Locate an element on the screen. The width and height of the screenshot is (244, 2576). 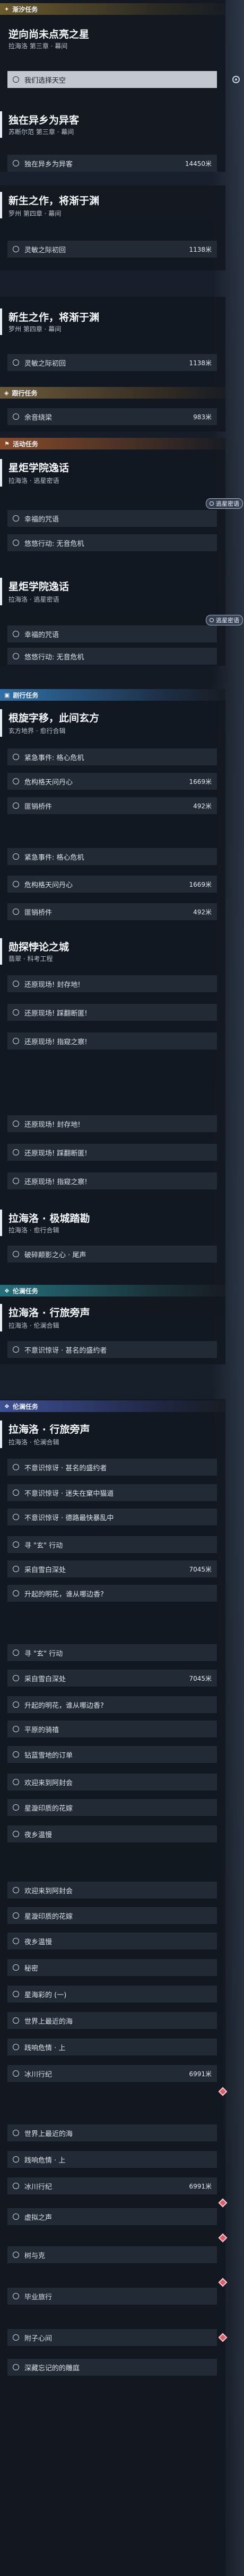
objective-distance: 1669米 is located at coordinates (201, 884).